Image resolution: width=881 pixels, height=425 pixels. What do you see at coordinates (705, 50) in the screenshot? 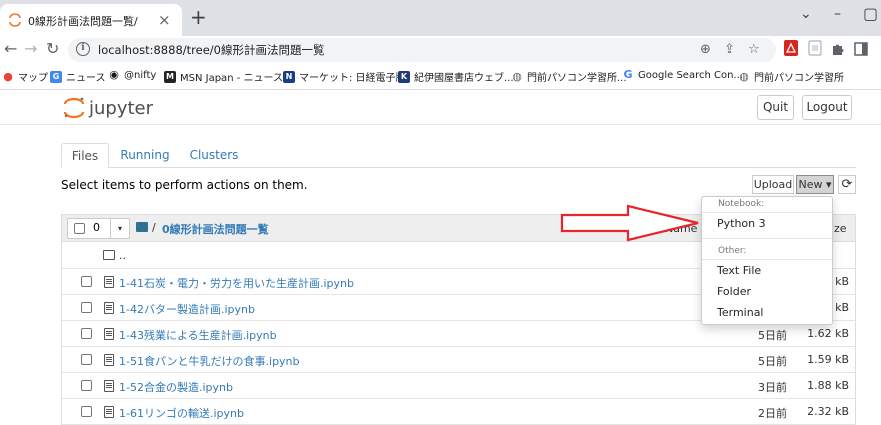
I see `zoom-icon: ⊕` at bounding box center [705, 50].